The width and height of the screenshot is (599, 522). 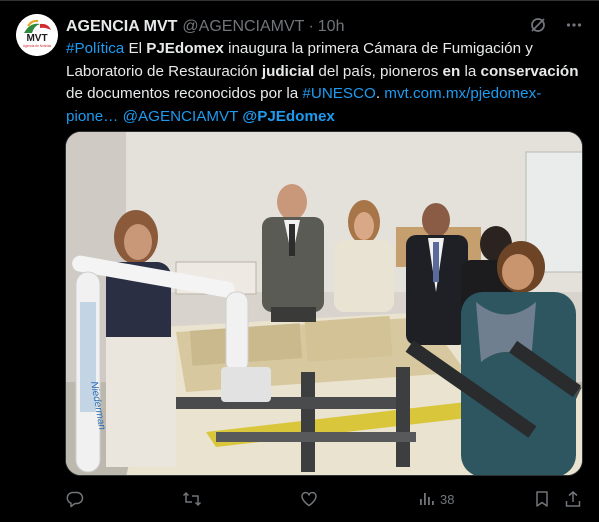 What do you see at coordinates (288, 71) in the screenshot?
I see `bold-judicial: judicial` at bounding box center [288, 71].